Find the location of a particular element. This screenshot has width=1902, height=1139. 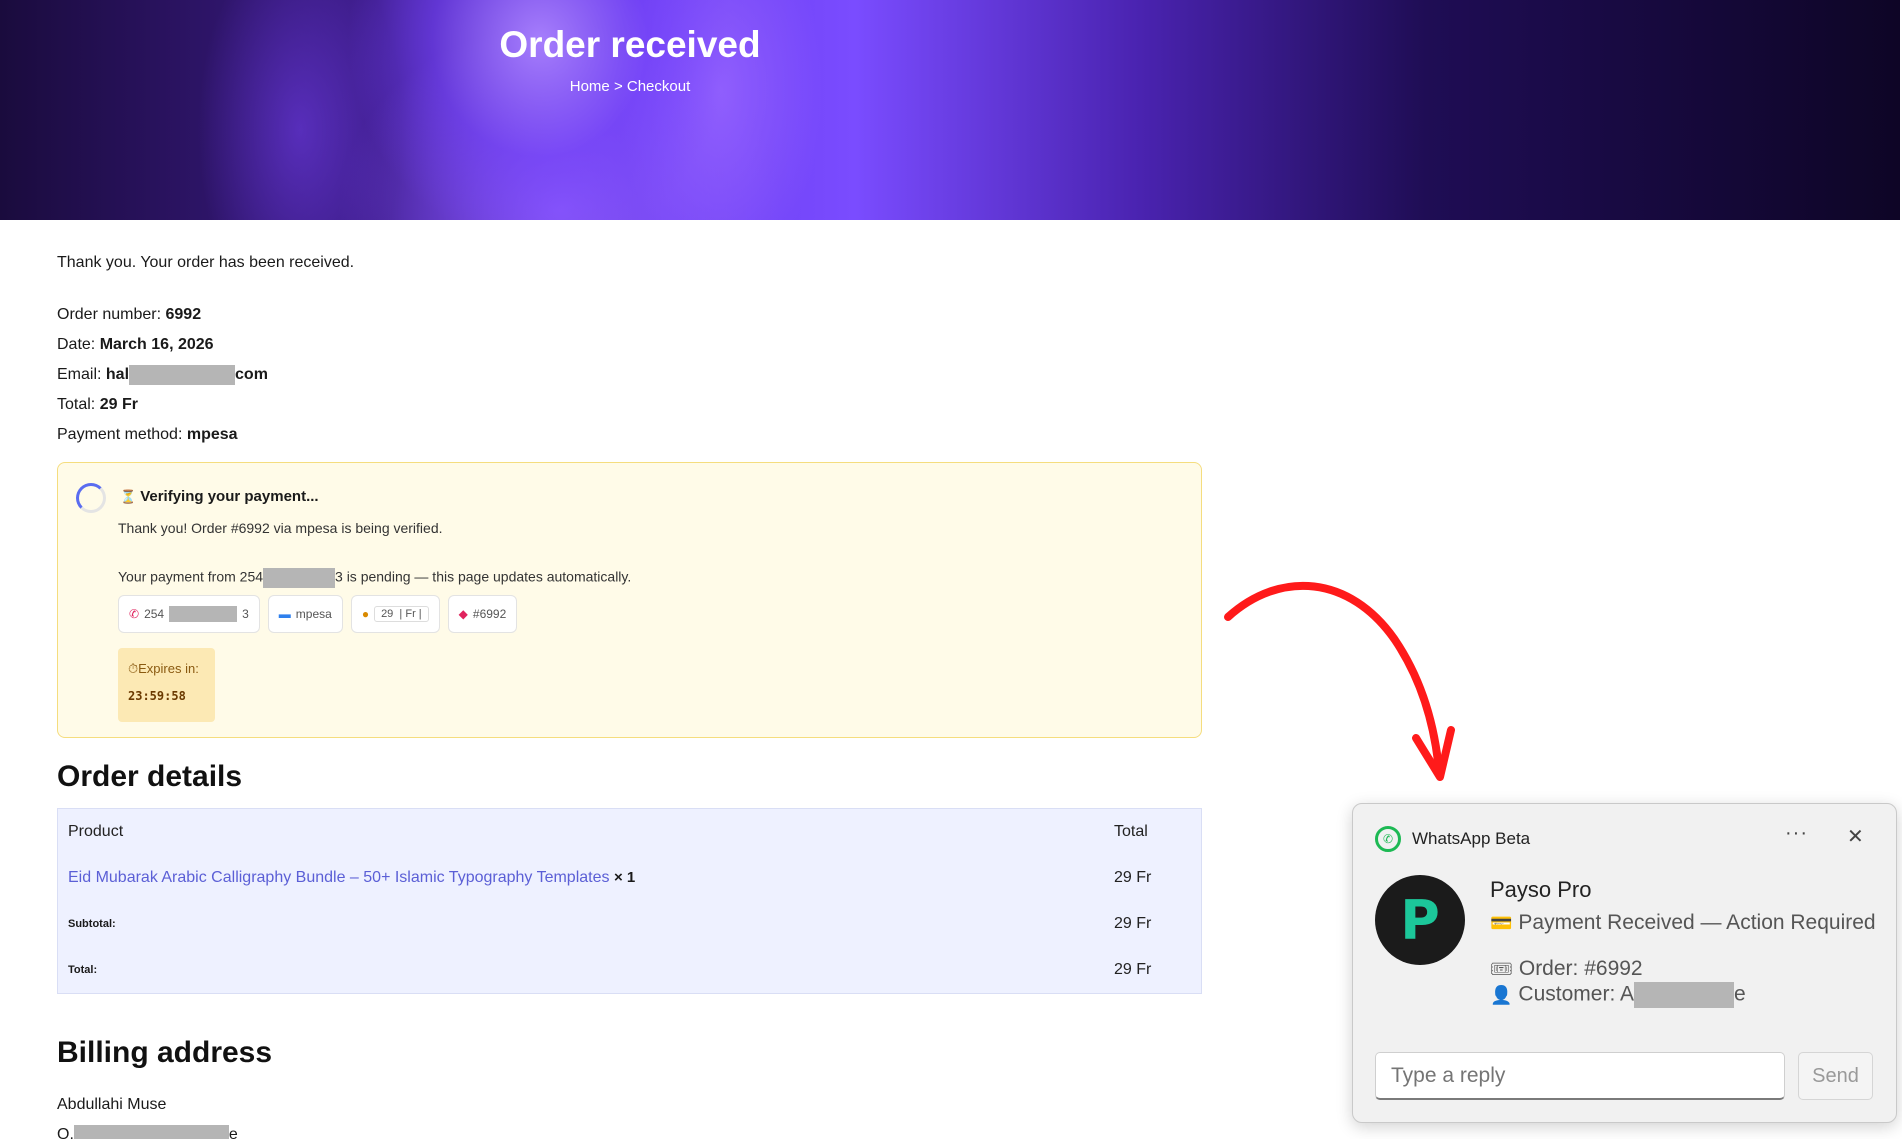

column-header-product: Product is located at coordinates (96, 831).